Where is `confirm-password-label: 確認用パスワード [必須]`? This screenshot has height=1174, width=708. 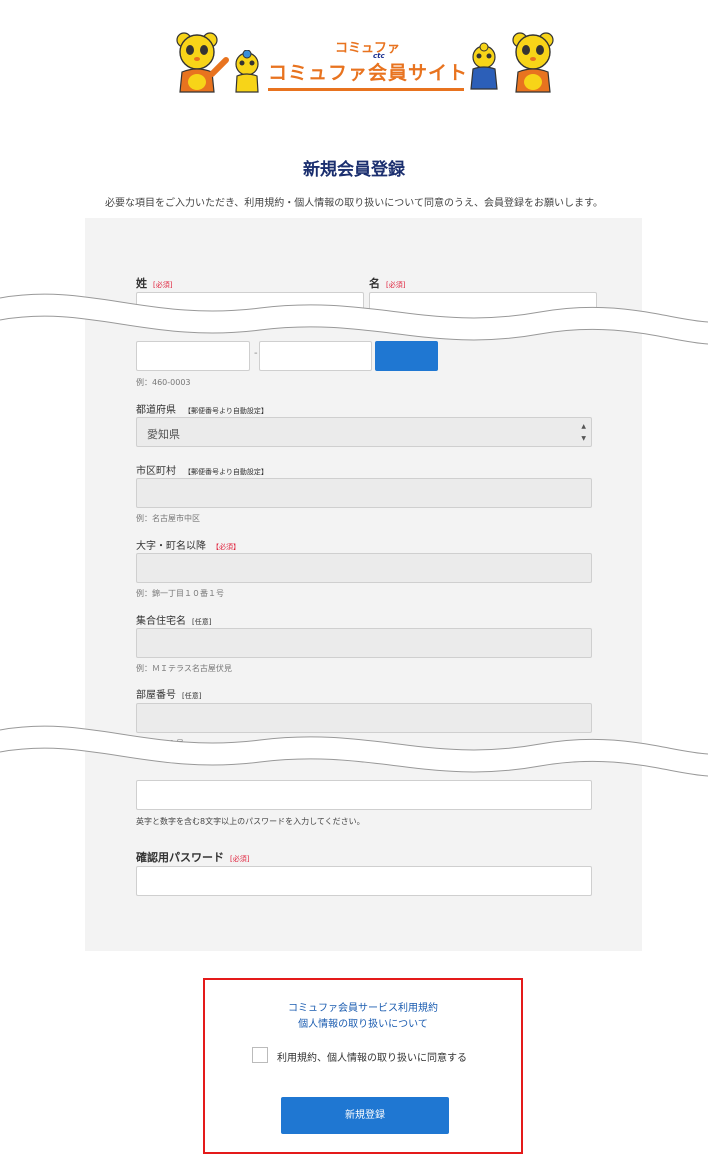
confirm-password-label: 確認用パスワード [必須] is located at coordinates (193, 857).